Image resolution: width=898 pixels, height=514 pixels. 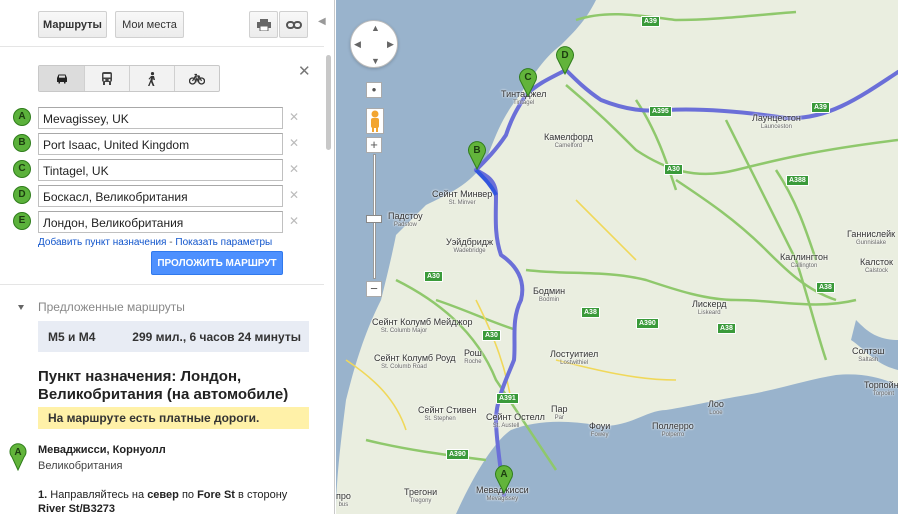 What do you see at coordinates (549, 295) in the screenshot?
I see `place-label: Бодмин Bodmin` at bounding box center [549, 295].